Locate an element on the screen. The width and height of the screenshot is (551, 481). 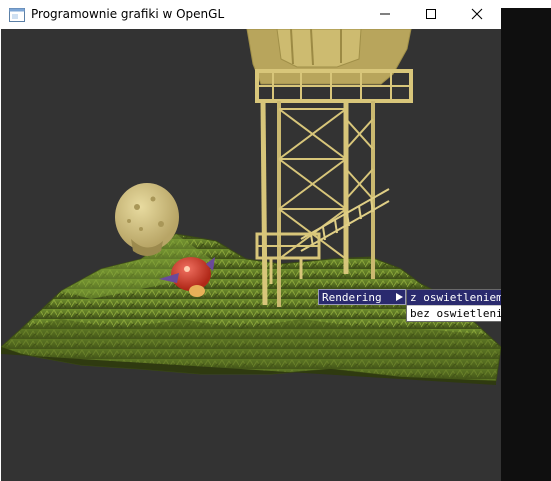
minimize-icon is located at coordinates (385, 14).